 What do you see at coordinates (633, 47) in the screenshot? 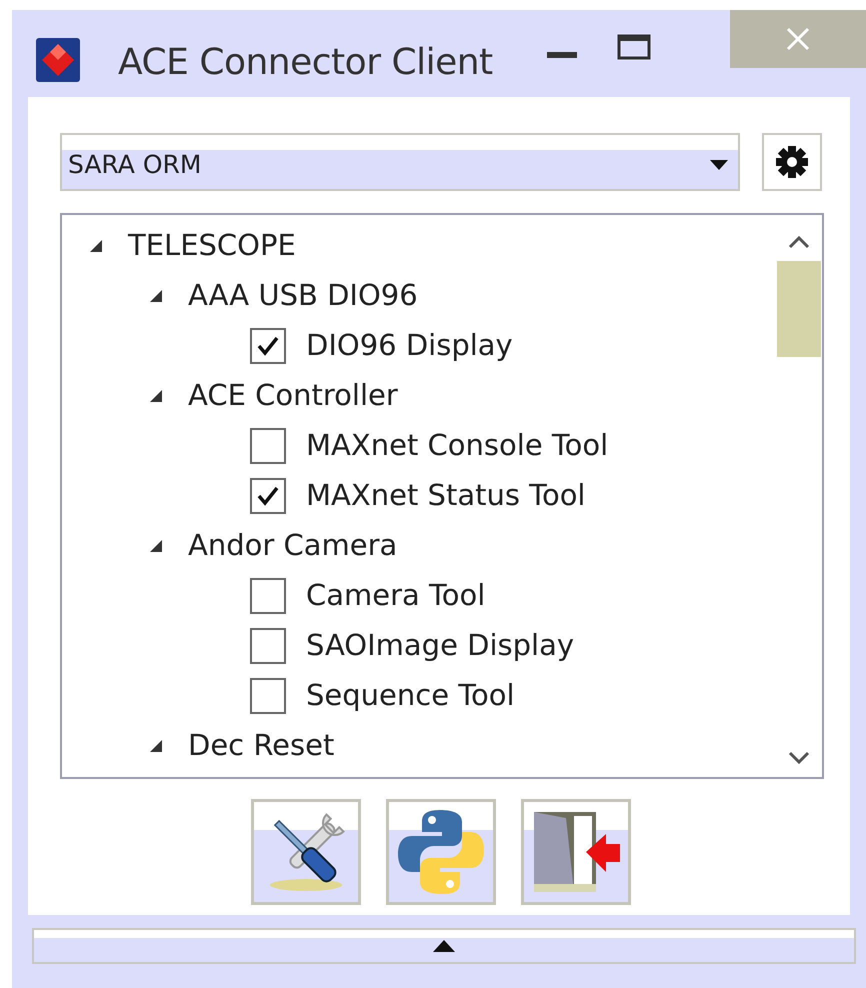
I see `maximize-icon` at bounding box center [633, 47].